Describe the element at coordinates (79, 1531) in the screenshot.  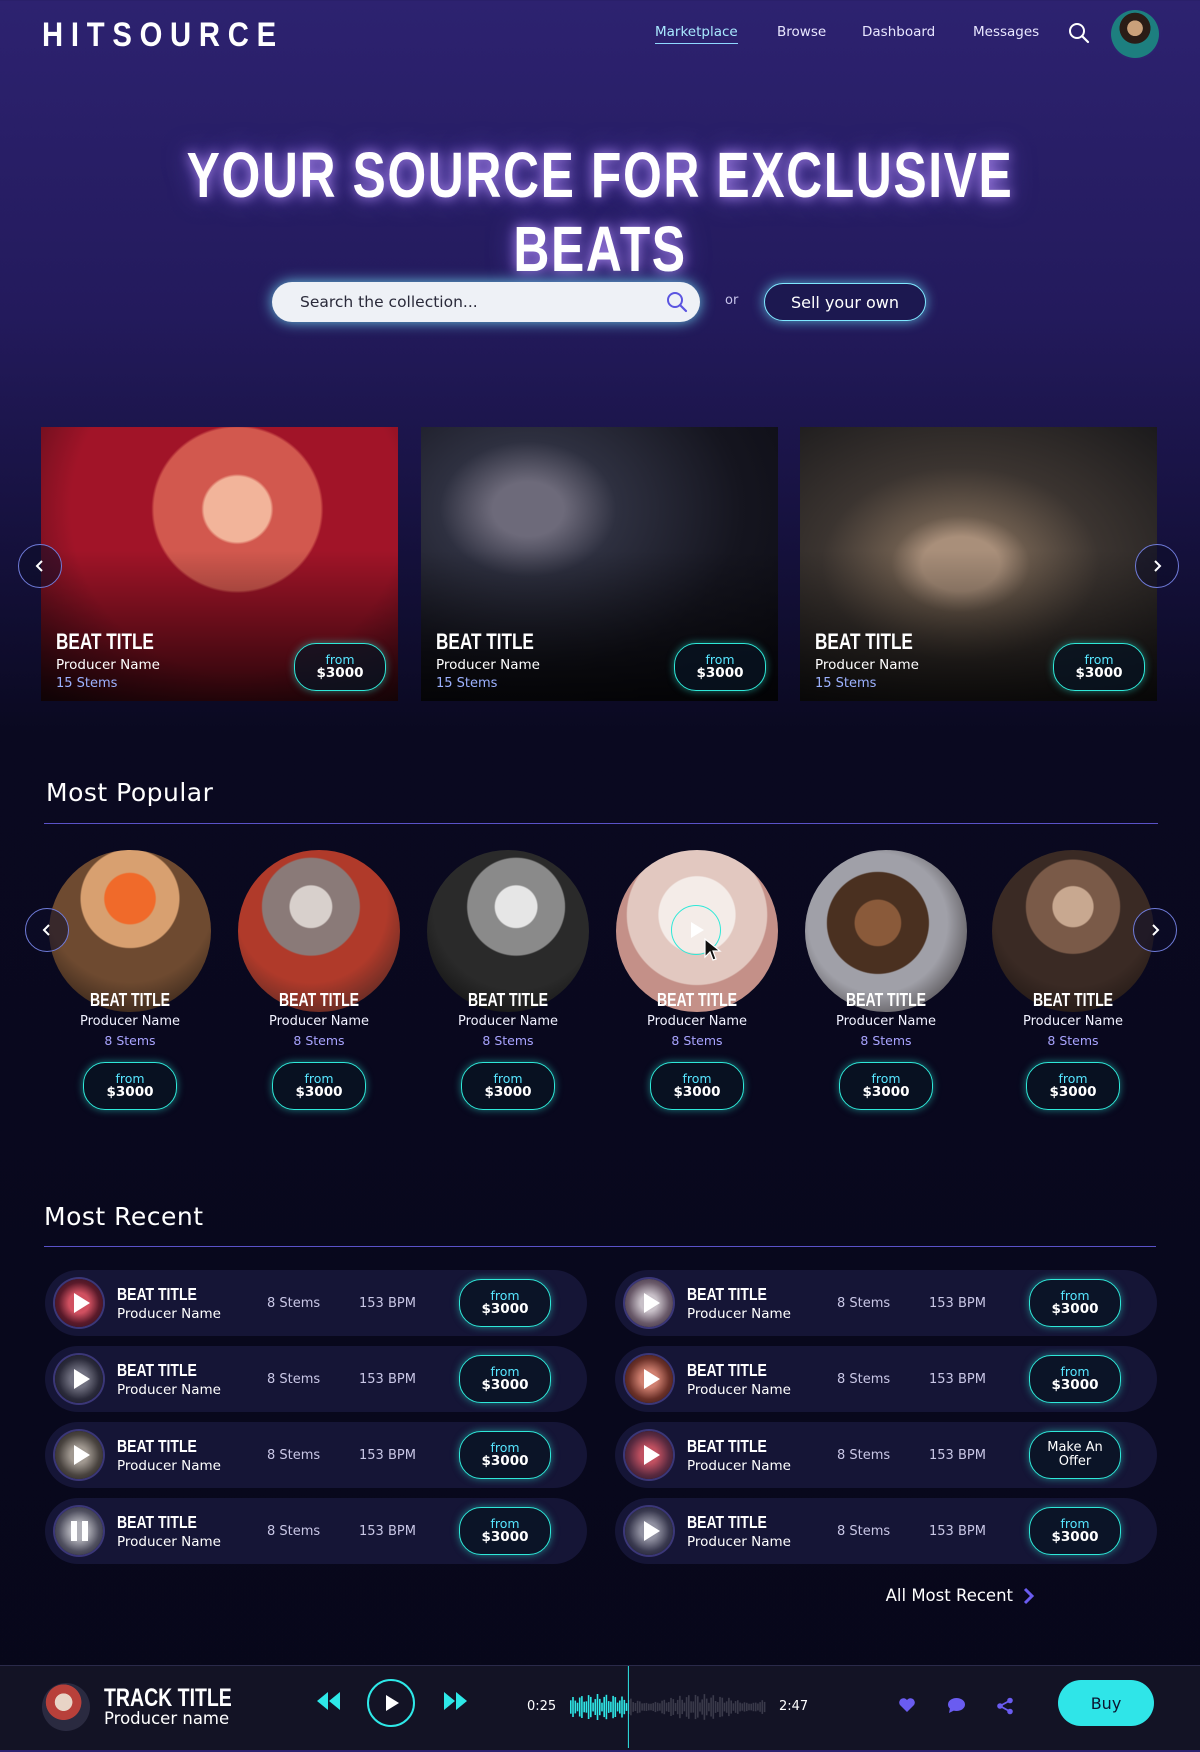
I see `track-pause-button` at that location.